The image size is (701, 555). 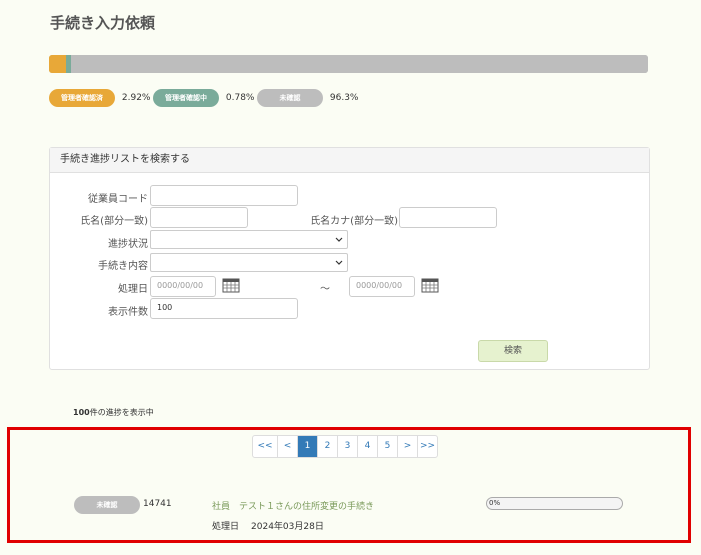 What do you see at coordinates (183, 286) in the screenshot?
I see `date-from-input: 0000/00/00` at bounding box center [183, 286].